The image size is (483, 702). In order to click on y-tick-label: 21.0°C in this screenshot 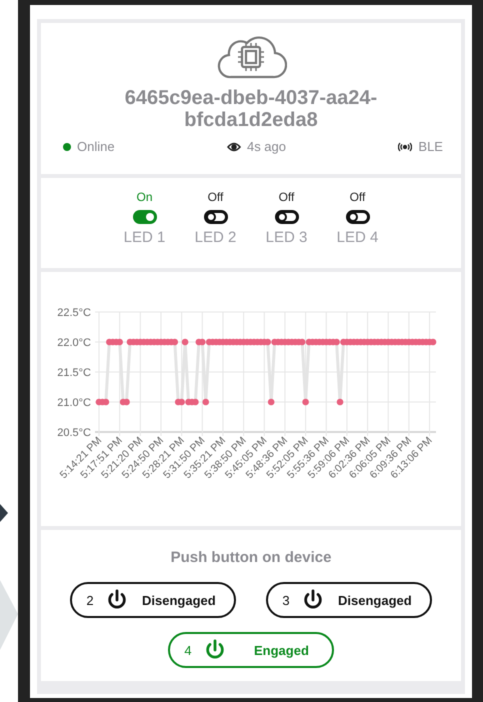, I will do `click(74, 403)`.